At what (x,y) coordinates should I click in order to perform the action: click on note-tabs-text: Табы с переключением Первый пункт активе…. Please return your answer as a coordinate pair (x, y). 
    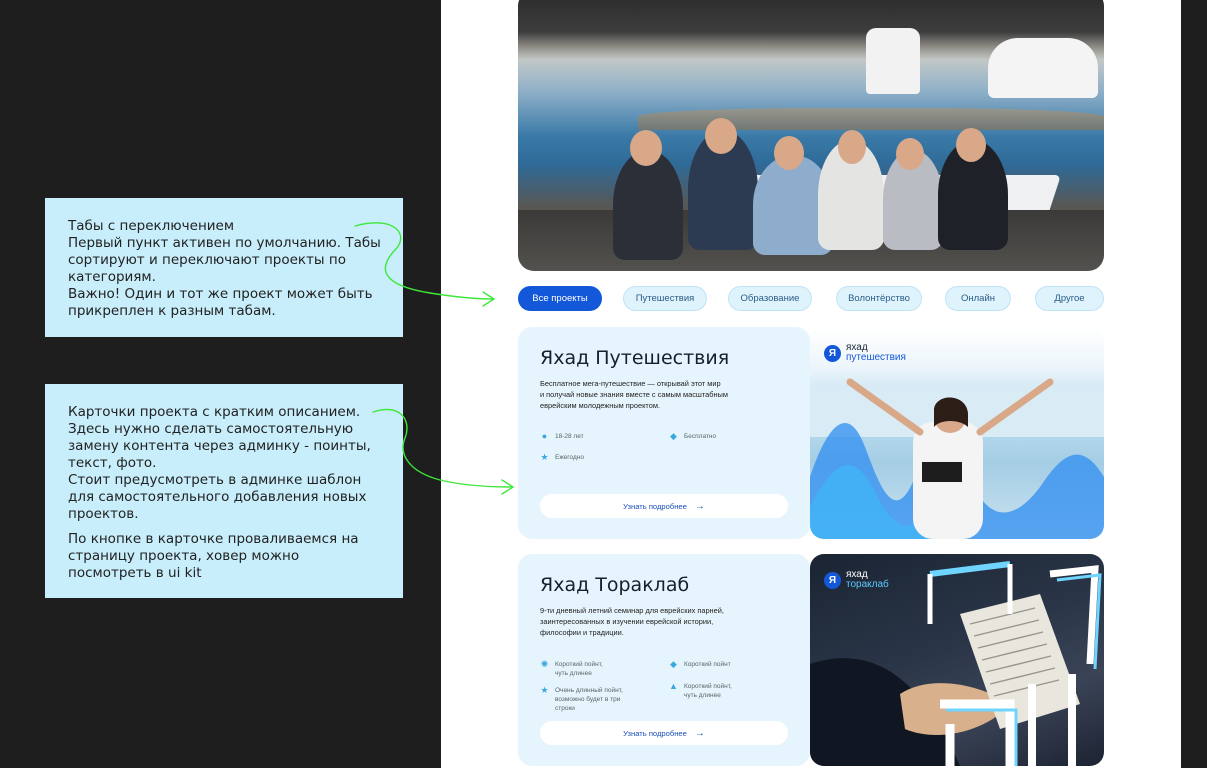
    Looking at the image, I should click on (224, 268).